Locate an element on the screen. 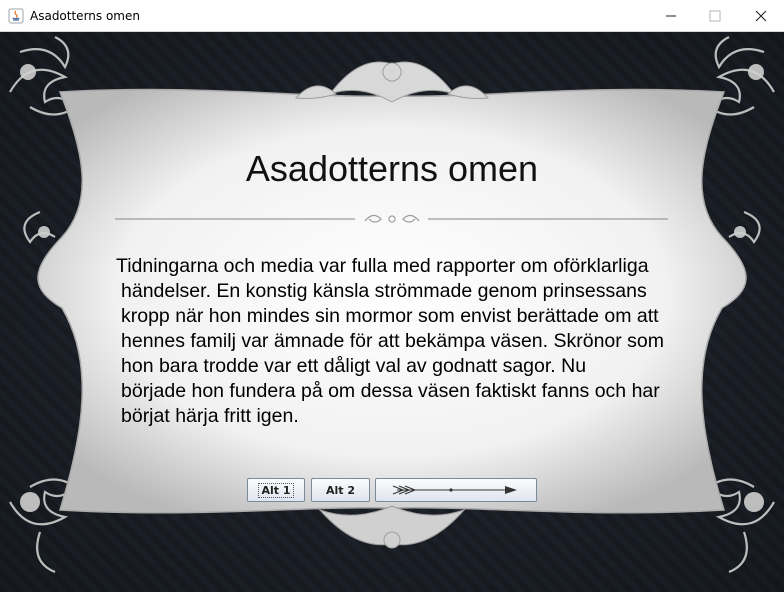  title-bar: Asadotterns omen is located at coordinates (392, 16).